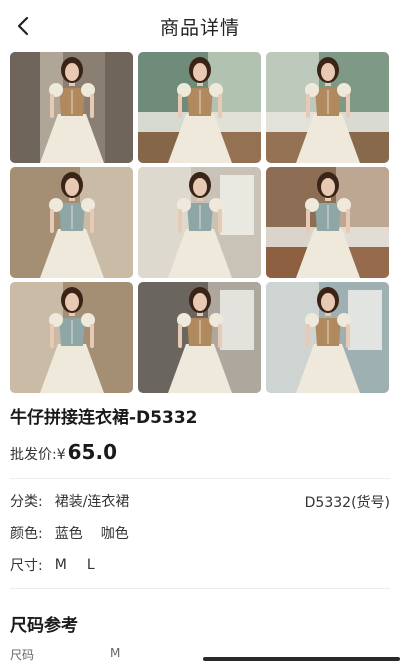 This screenshot has width=400, height=661. What do you see at coordinates (301, 659) in the screenshot?
I see `home-indicator` at bounding box center [301, 659].